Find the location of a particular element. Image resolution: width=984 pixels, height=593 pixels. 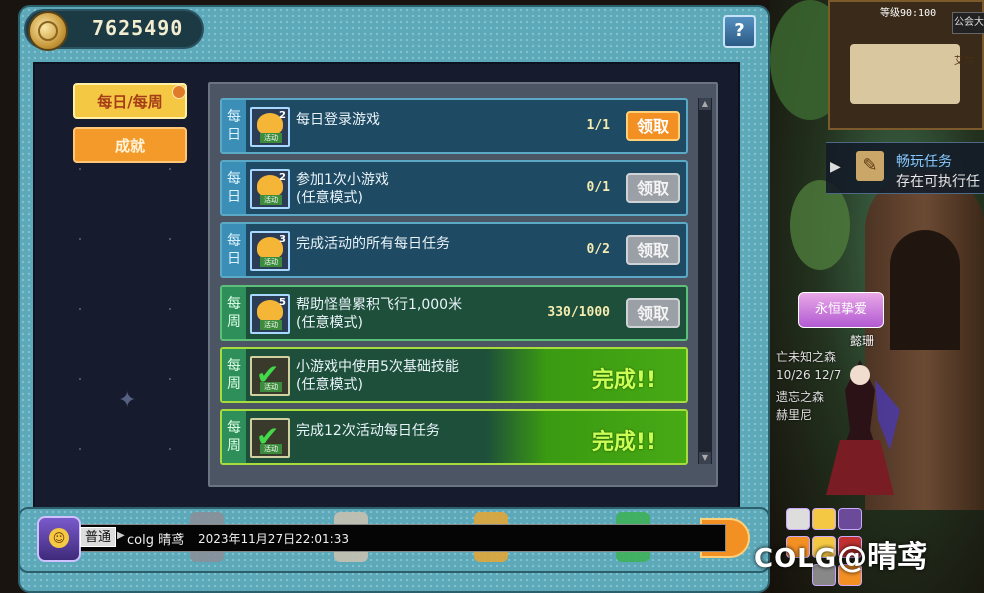

character-name: 懿珊 is located at coordinates (862, 341).